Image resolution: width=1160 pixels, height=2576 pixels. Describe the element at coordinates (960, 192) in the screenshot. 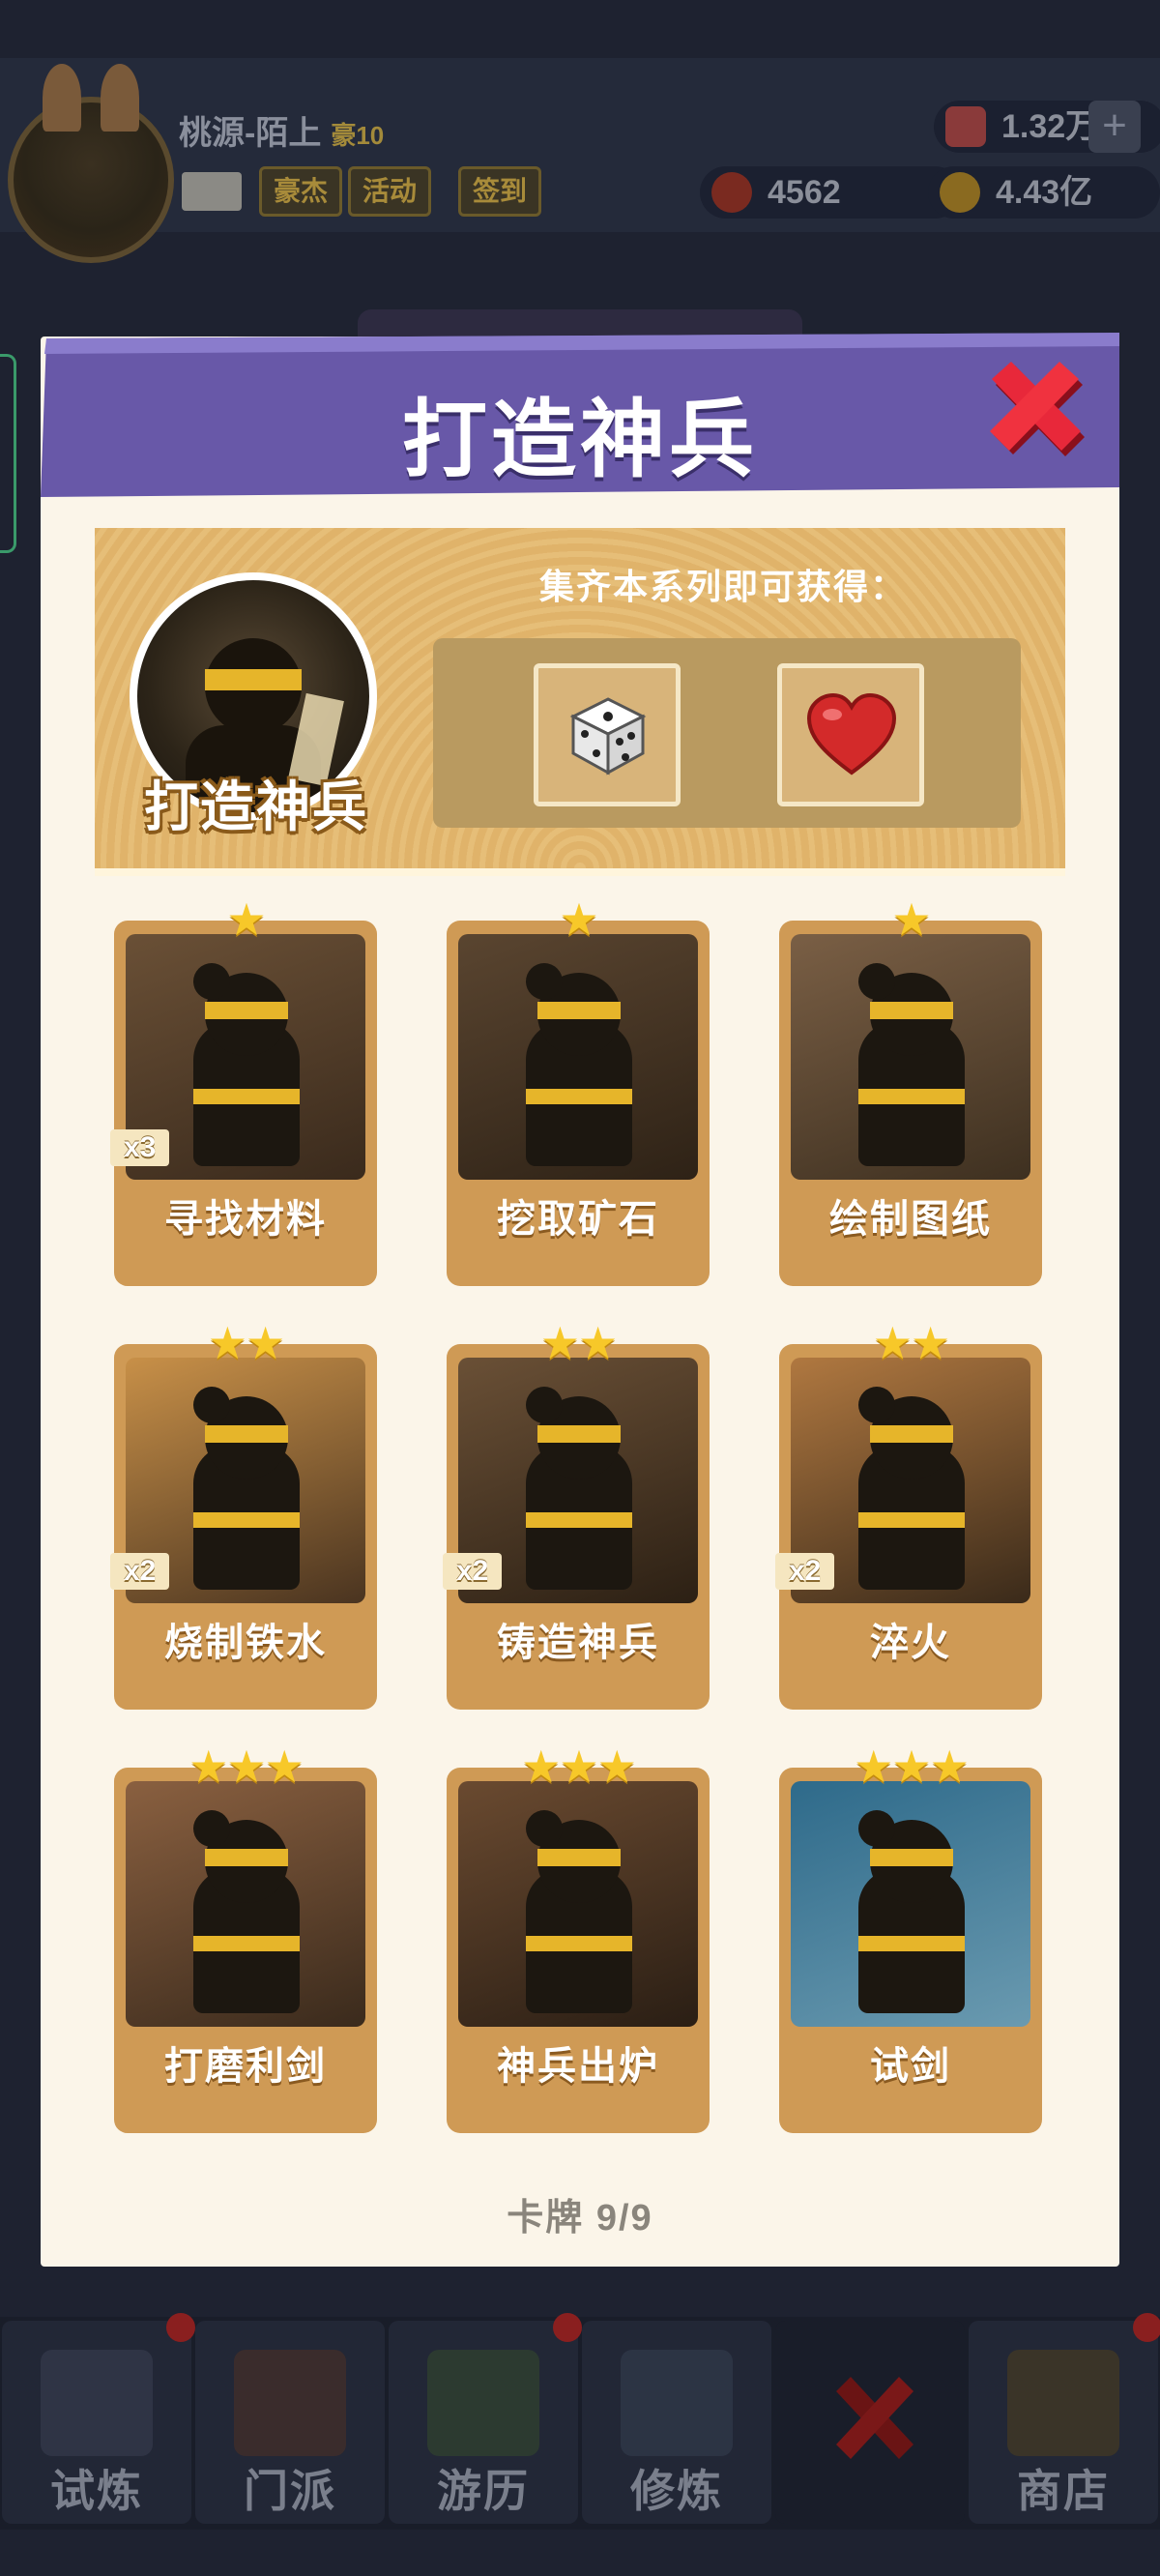

I see `gold-coin-icon` at that location.